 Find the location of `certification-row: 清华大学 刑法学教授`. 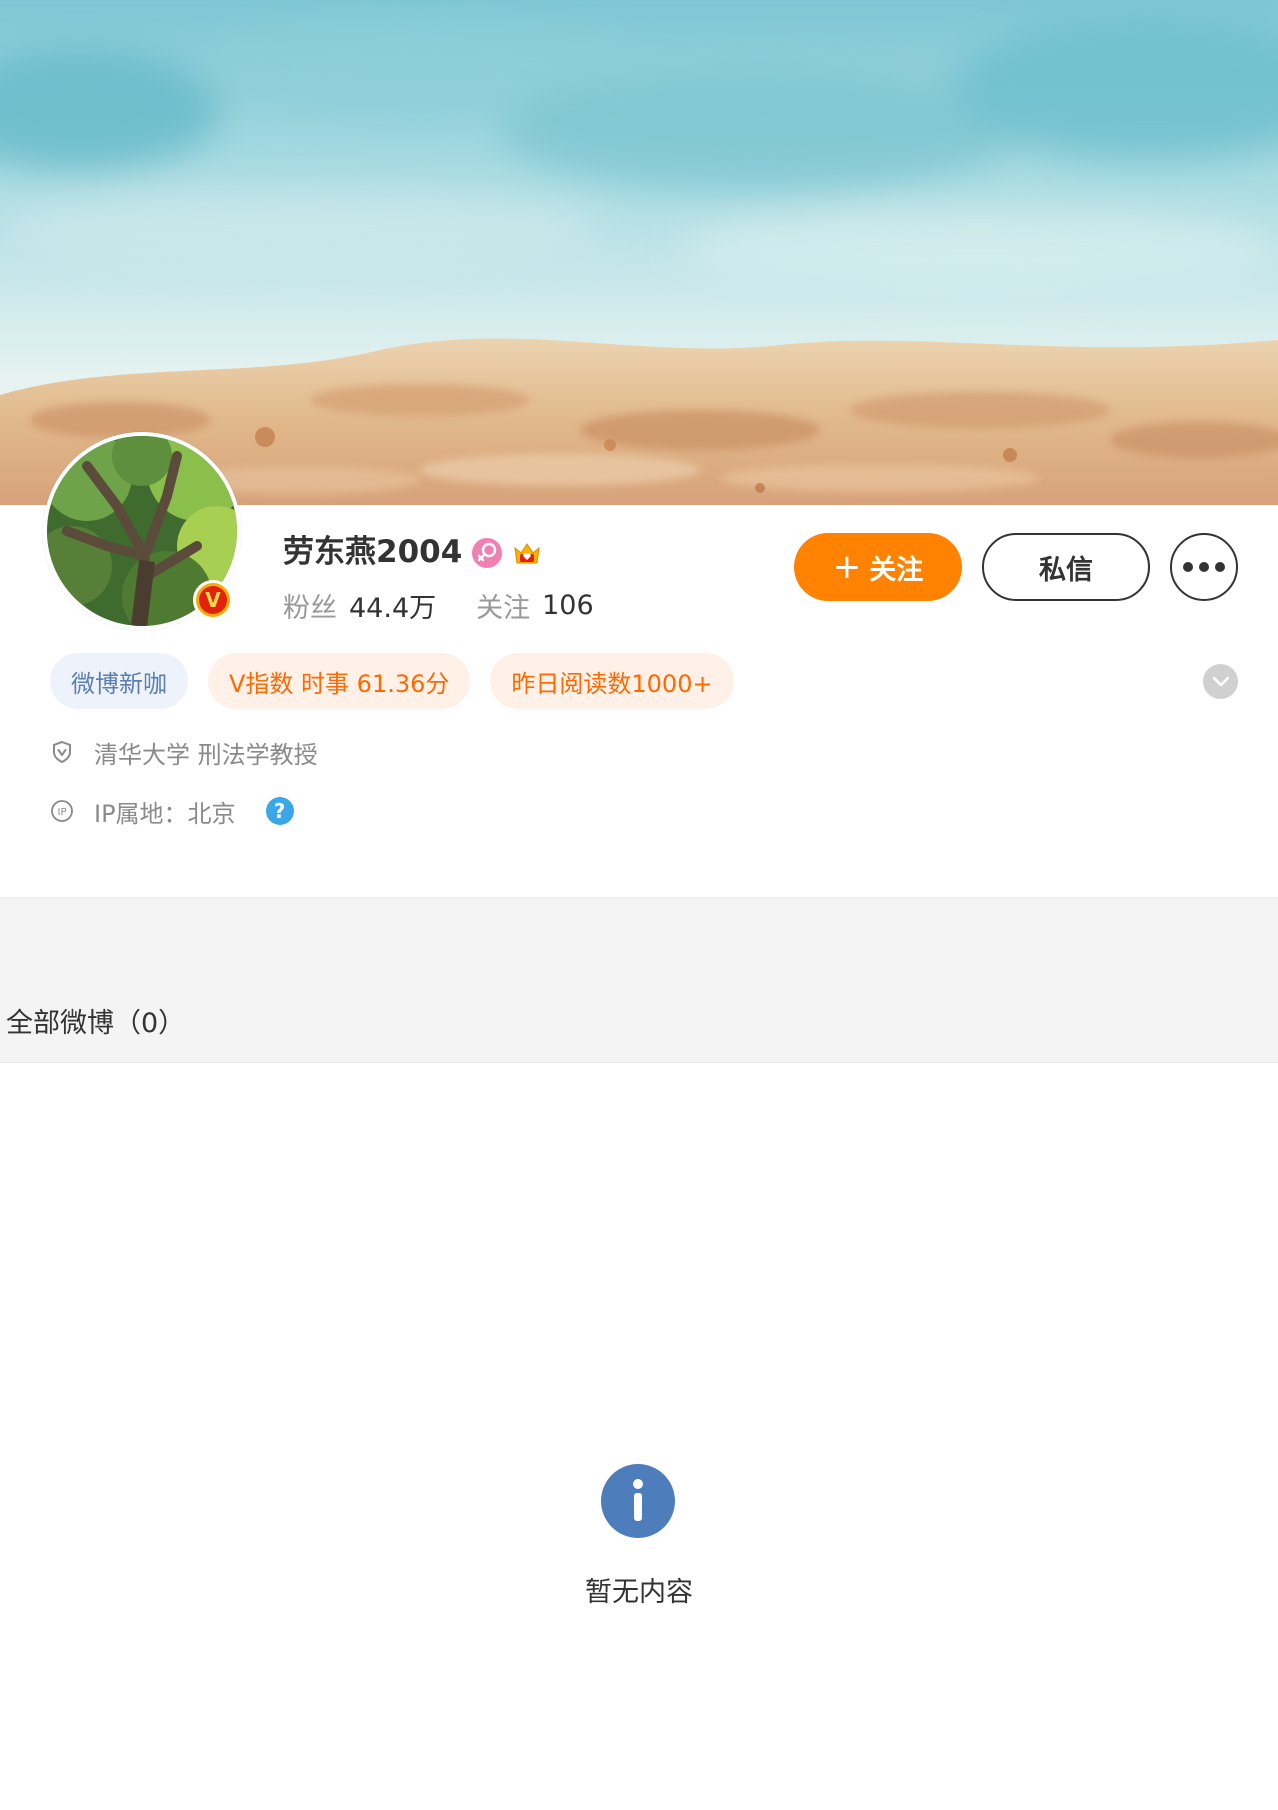

certification-row: 清华大学 刑法学教授 is located at coordinates (184, 752).